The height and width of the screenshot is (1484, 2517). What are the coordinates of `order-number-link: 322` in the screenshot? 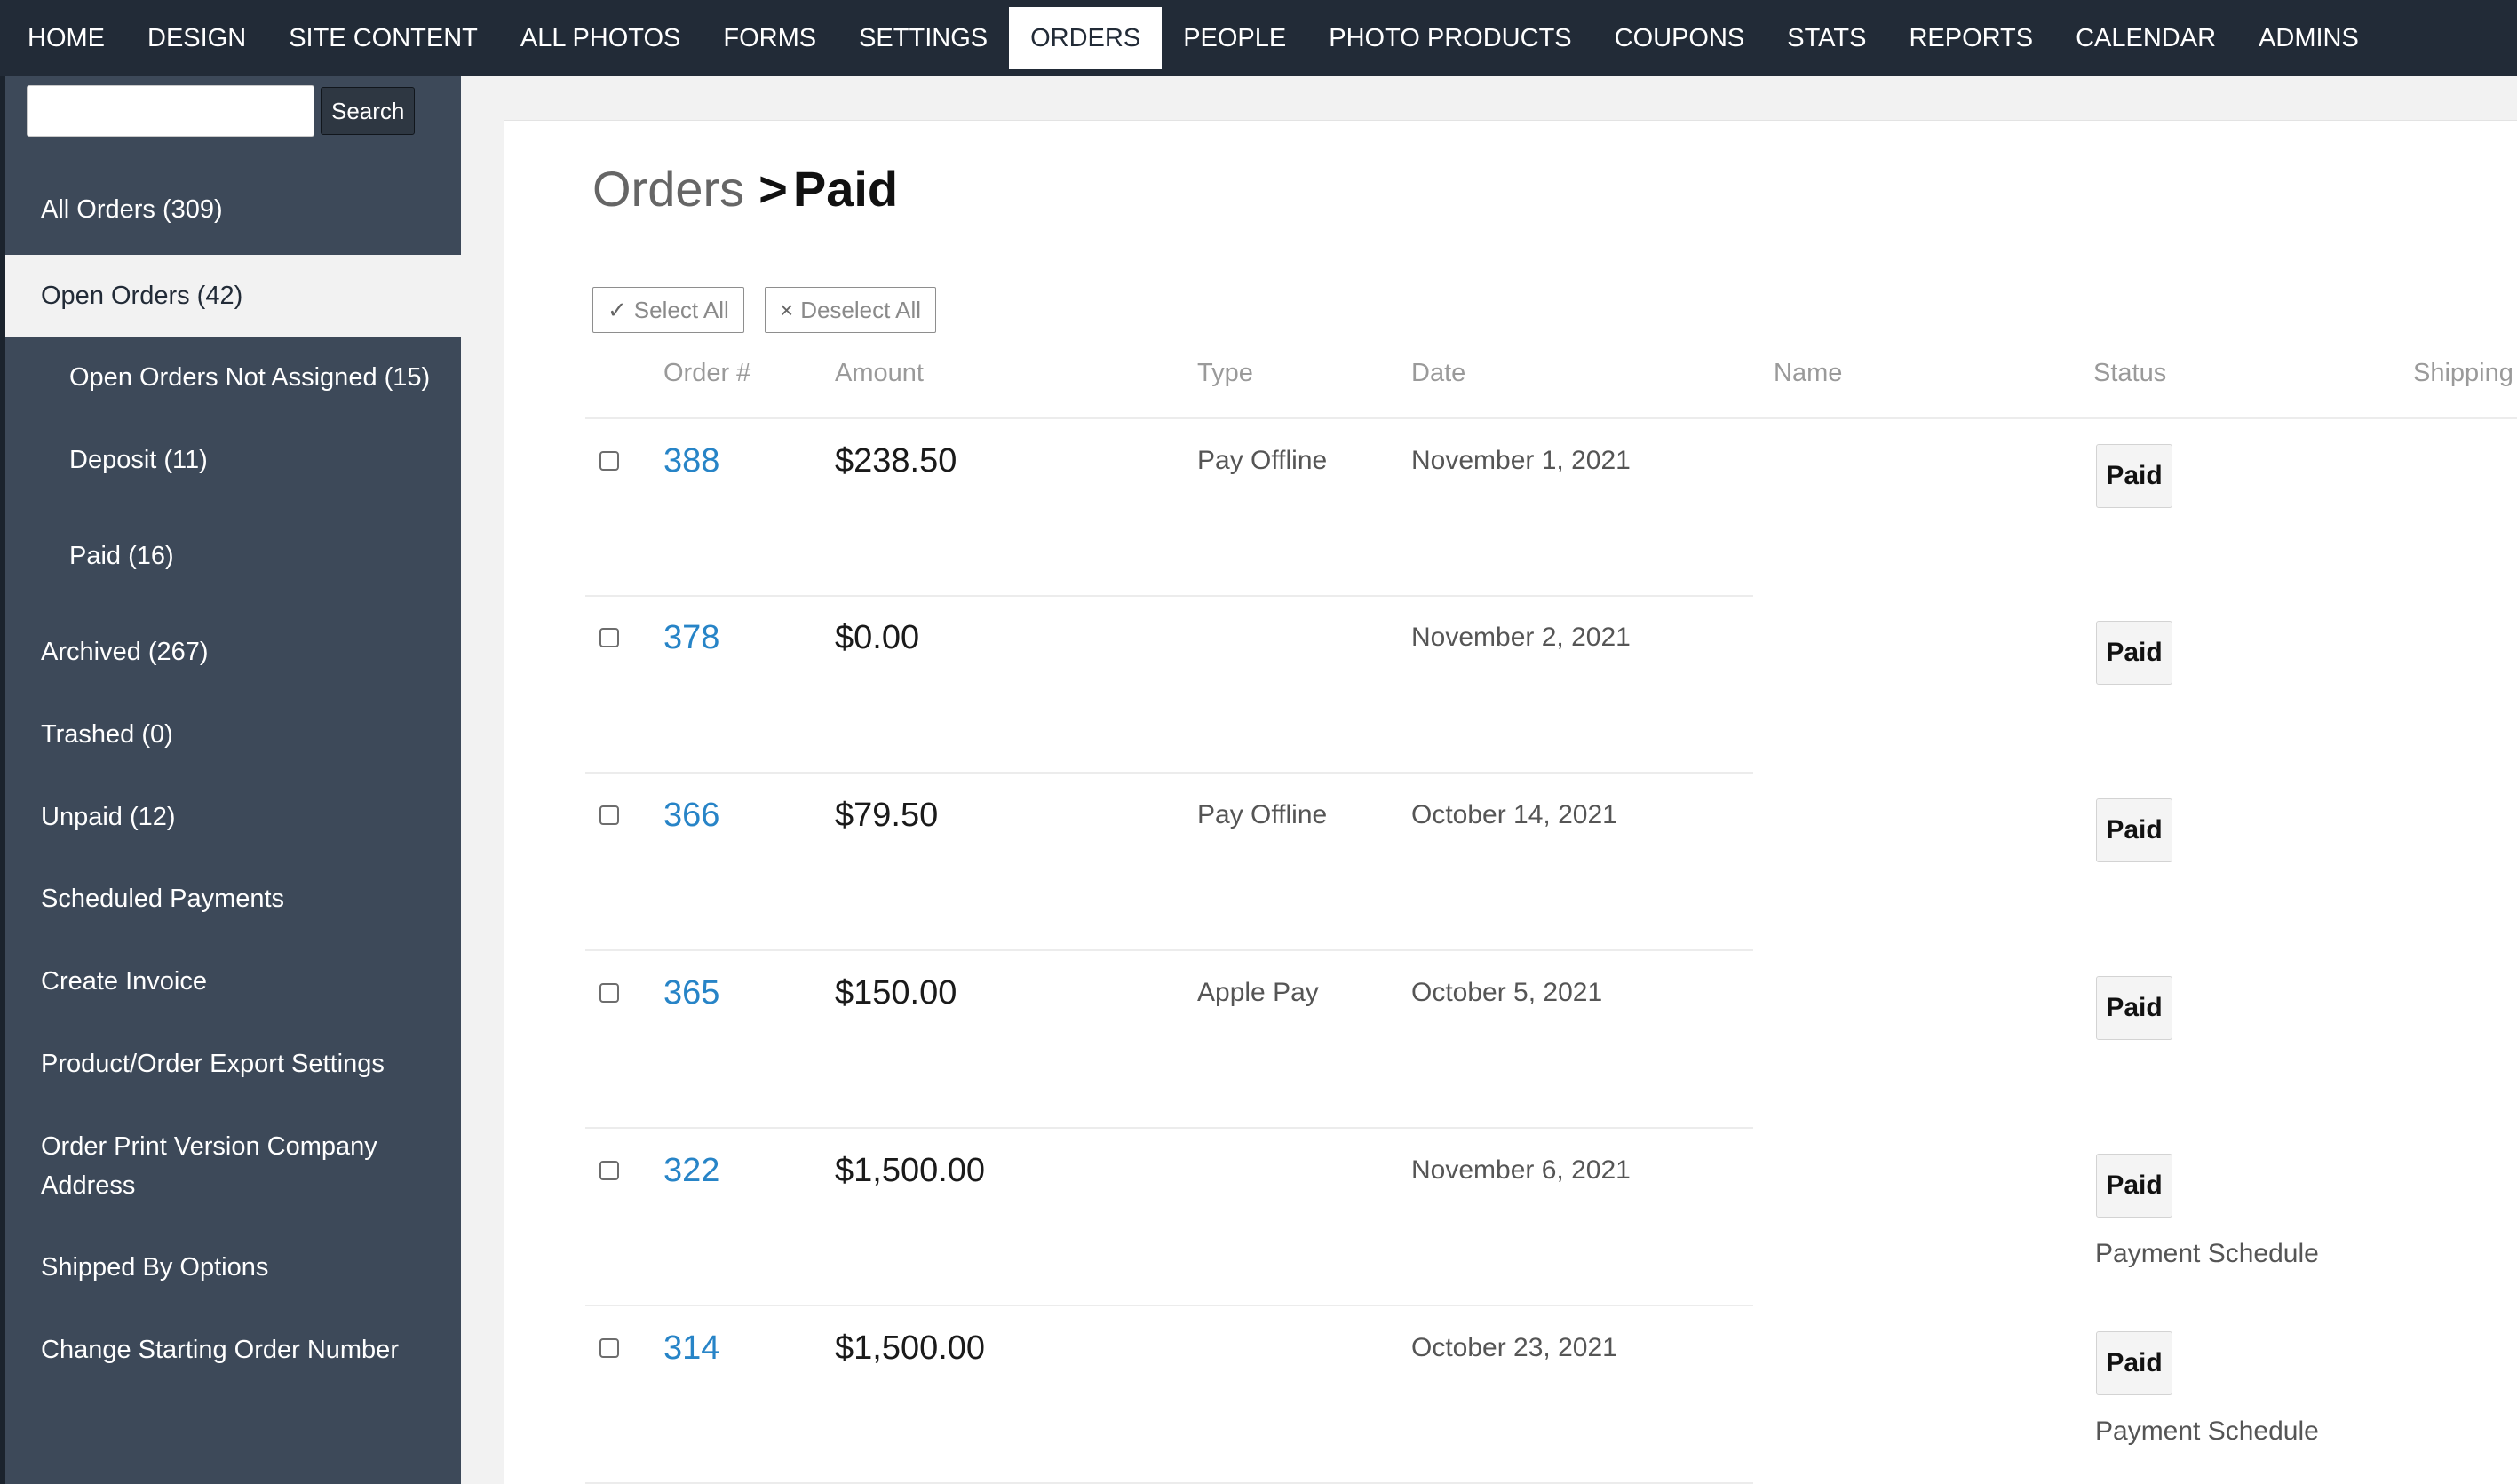 It's located at (691, 1171).